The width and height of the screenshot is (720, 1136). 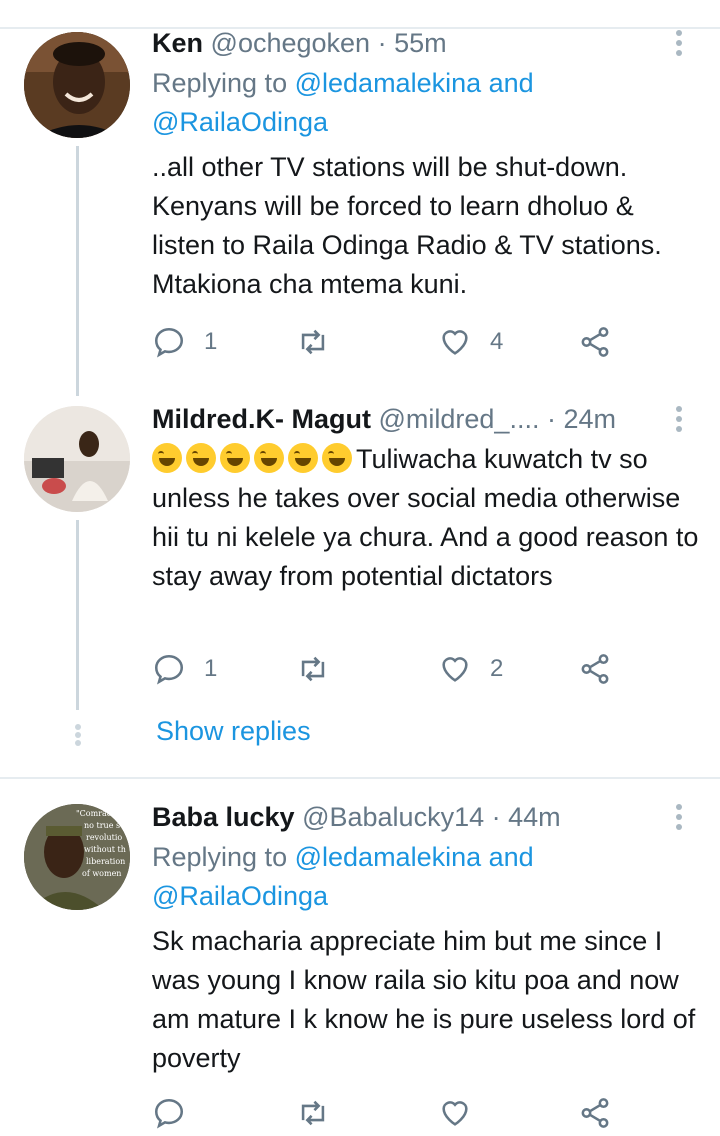 What do you see at coordinates (497, 341) in the screenshot?
I see `like-count: 4` at bounding box center [497, 341].